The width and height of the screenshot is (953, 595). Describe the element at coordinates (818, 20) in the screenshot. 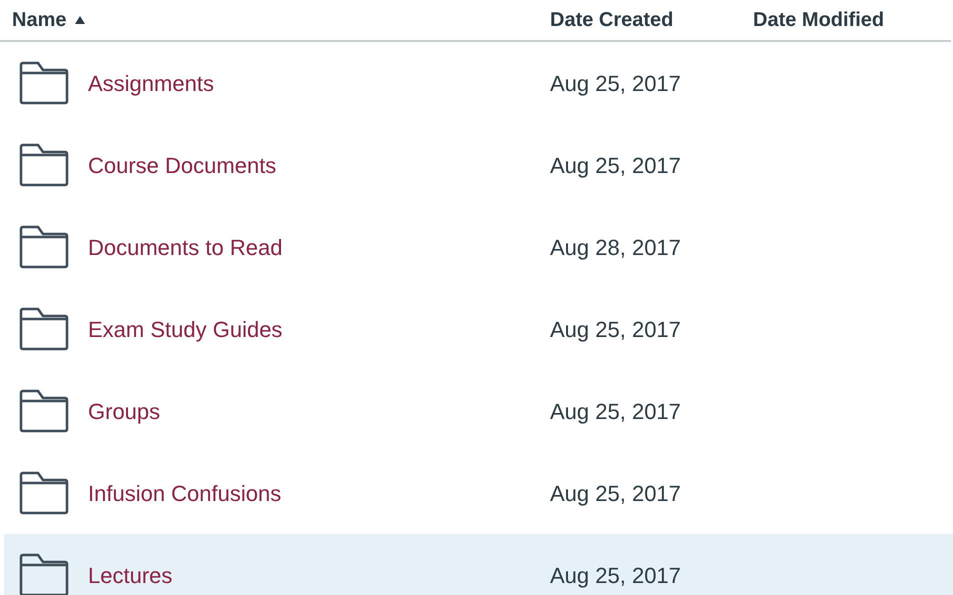

I see `column-header: Date Modified` at that location.